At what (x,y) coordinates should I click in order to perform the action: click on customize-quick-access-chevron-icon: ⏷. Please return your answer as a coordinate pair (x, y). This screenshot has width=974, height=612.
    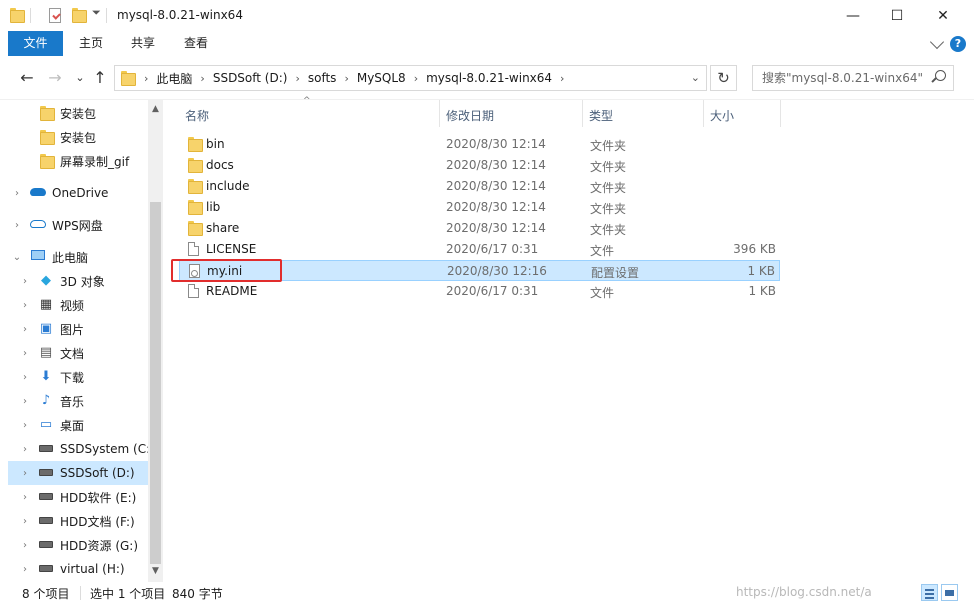
    Looking at the image, I should click on (96, 13).